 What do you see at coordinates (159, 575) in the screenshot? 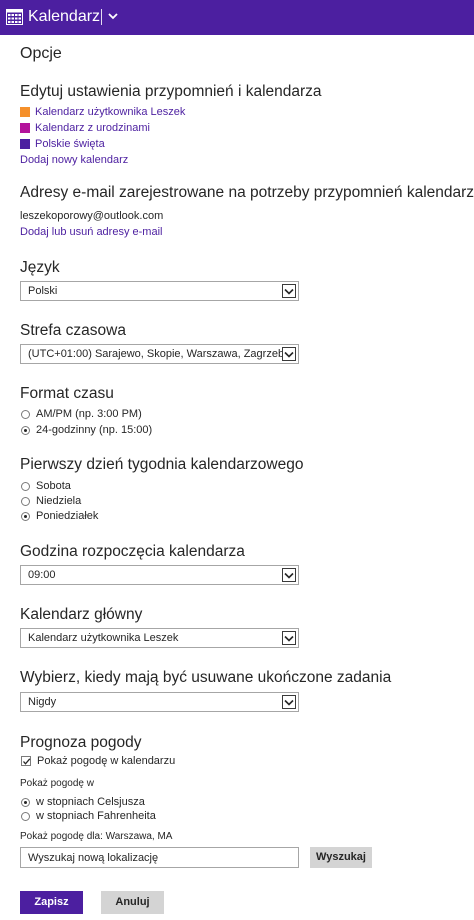
I see `start-hour-select: 09:00` at bounding box center [159, 575].